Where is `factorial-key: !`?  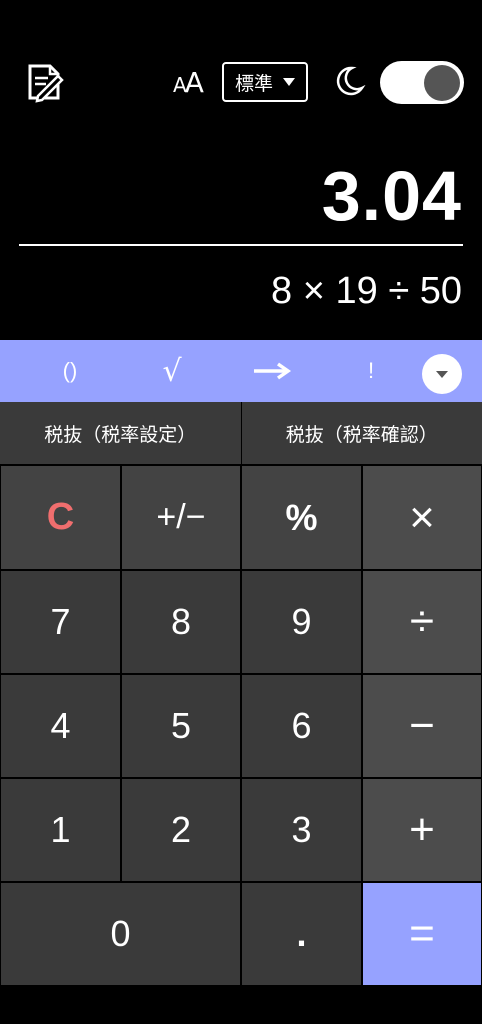
factorial-key: ! is located at coordinates (371, 371).